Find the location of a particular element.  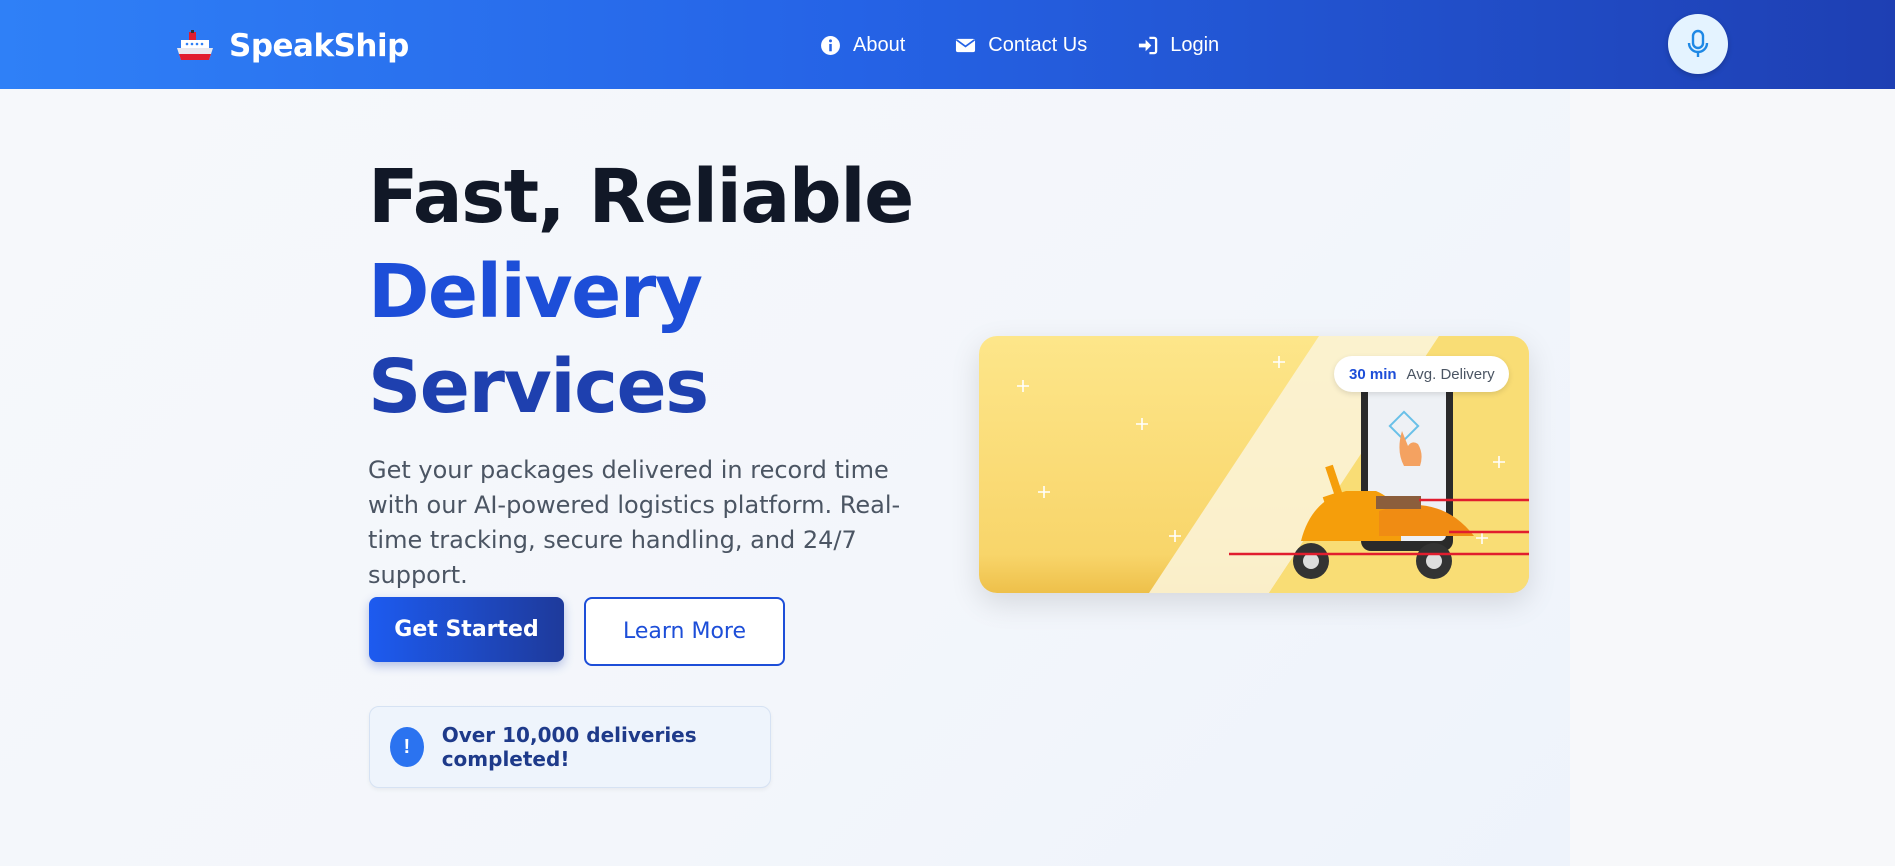

nav-login-label: Login is located at coordinates (1195, 44).